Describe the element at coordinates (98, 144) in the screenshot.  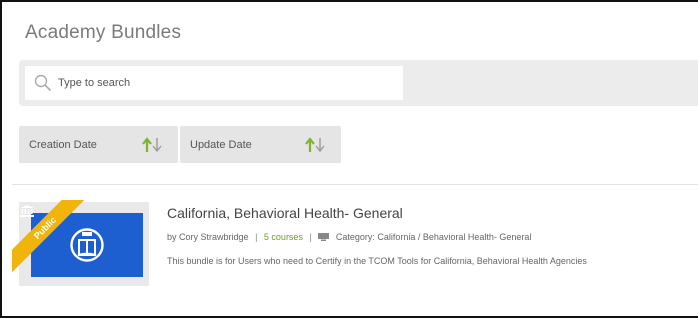
I see `sort-creation-date-button: Creation Date` at that location.